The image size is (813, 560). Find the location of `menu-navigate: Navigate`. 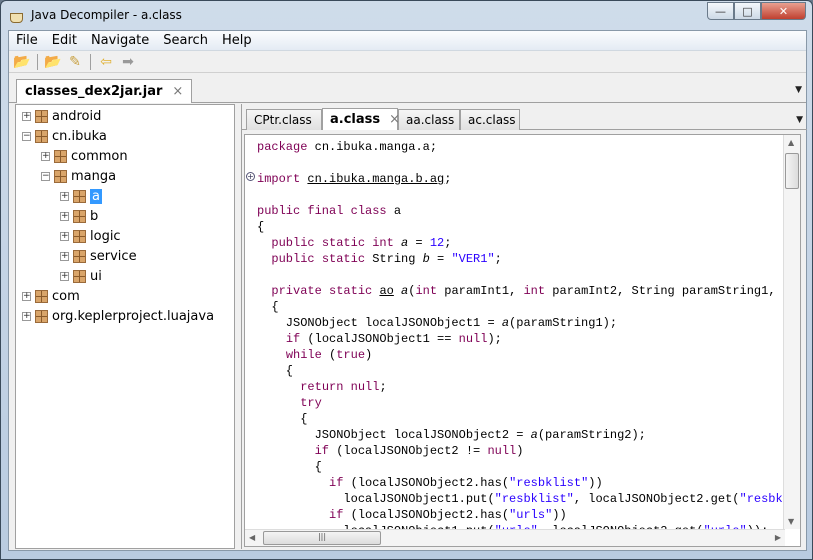

menu-navigate: Navigate is located at coordinates (120, 40).